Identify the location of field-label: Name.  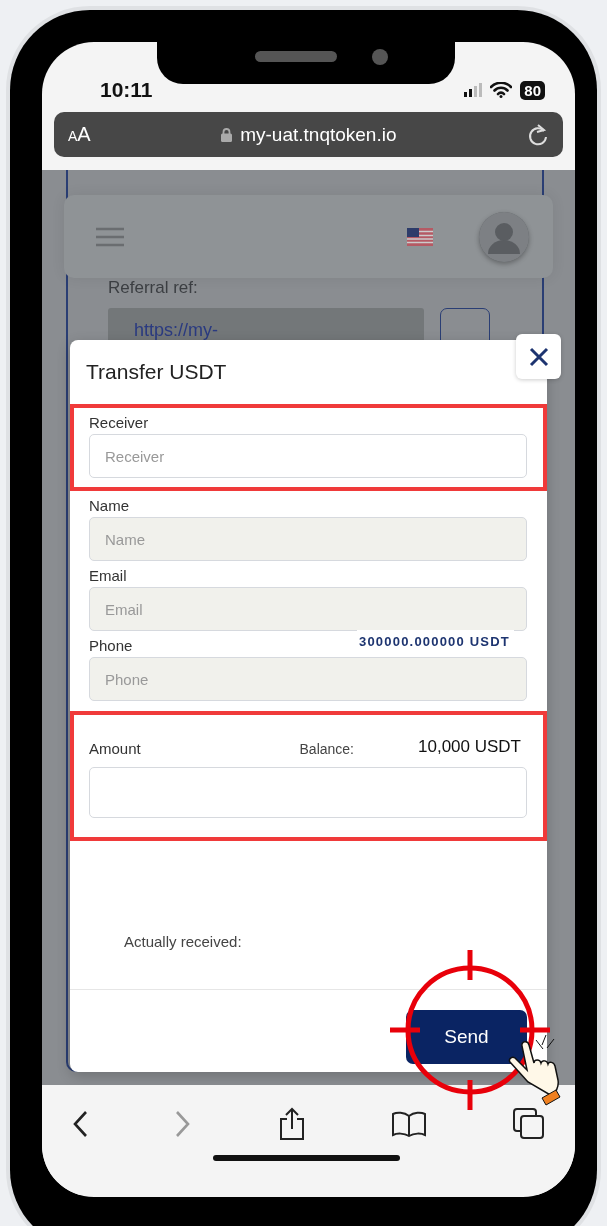
(109, 506).